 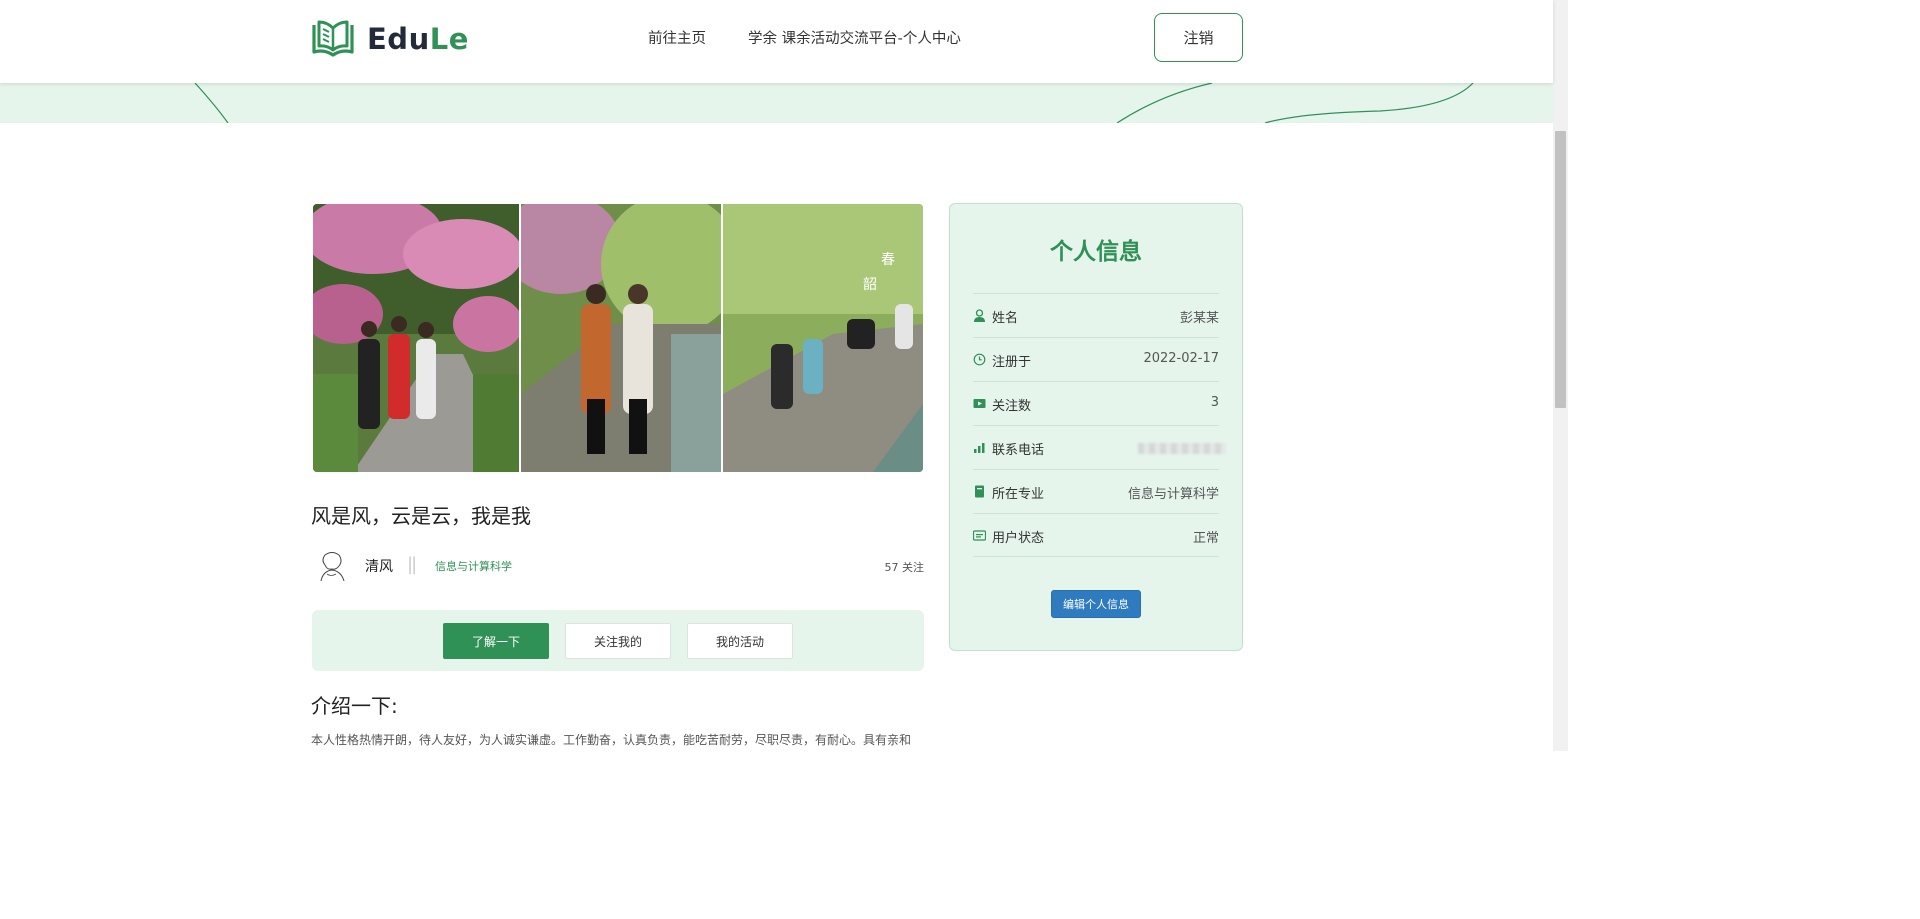 I want to click on top-header: EduLe 前往主页 学余 课余活动交流平台-个人中心 注销, so click(x=776, y=41).